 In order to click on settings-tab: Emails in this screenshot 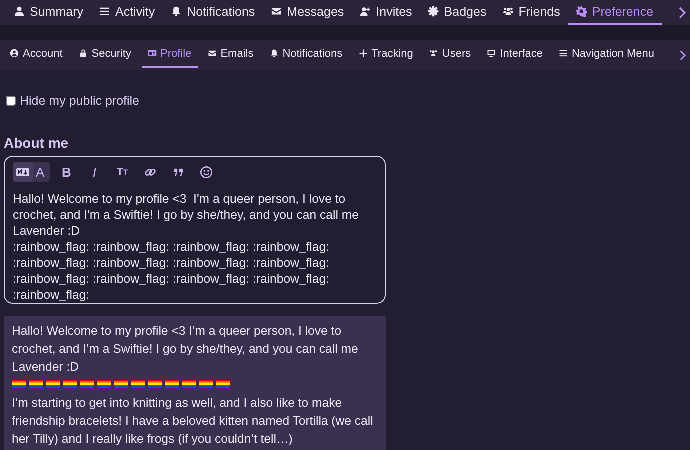, I will do `click(231, 55)`.